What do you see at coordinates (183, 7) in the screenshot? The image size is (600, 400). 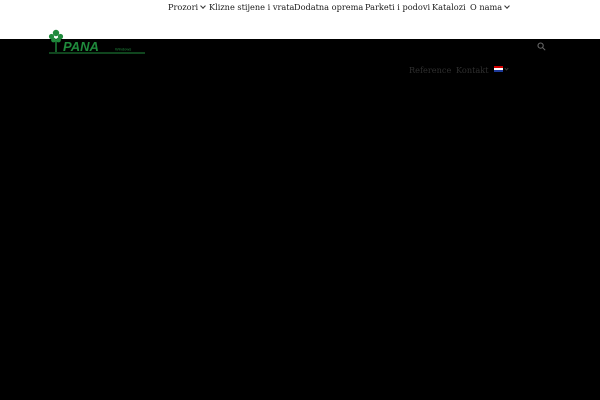 I see `menu-item-label: Prozori` at bounding box center [183, 7].